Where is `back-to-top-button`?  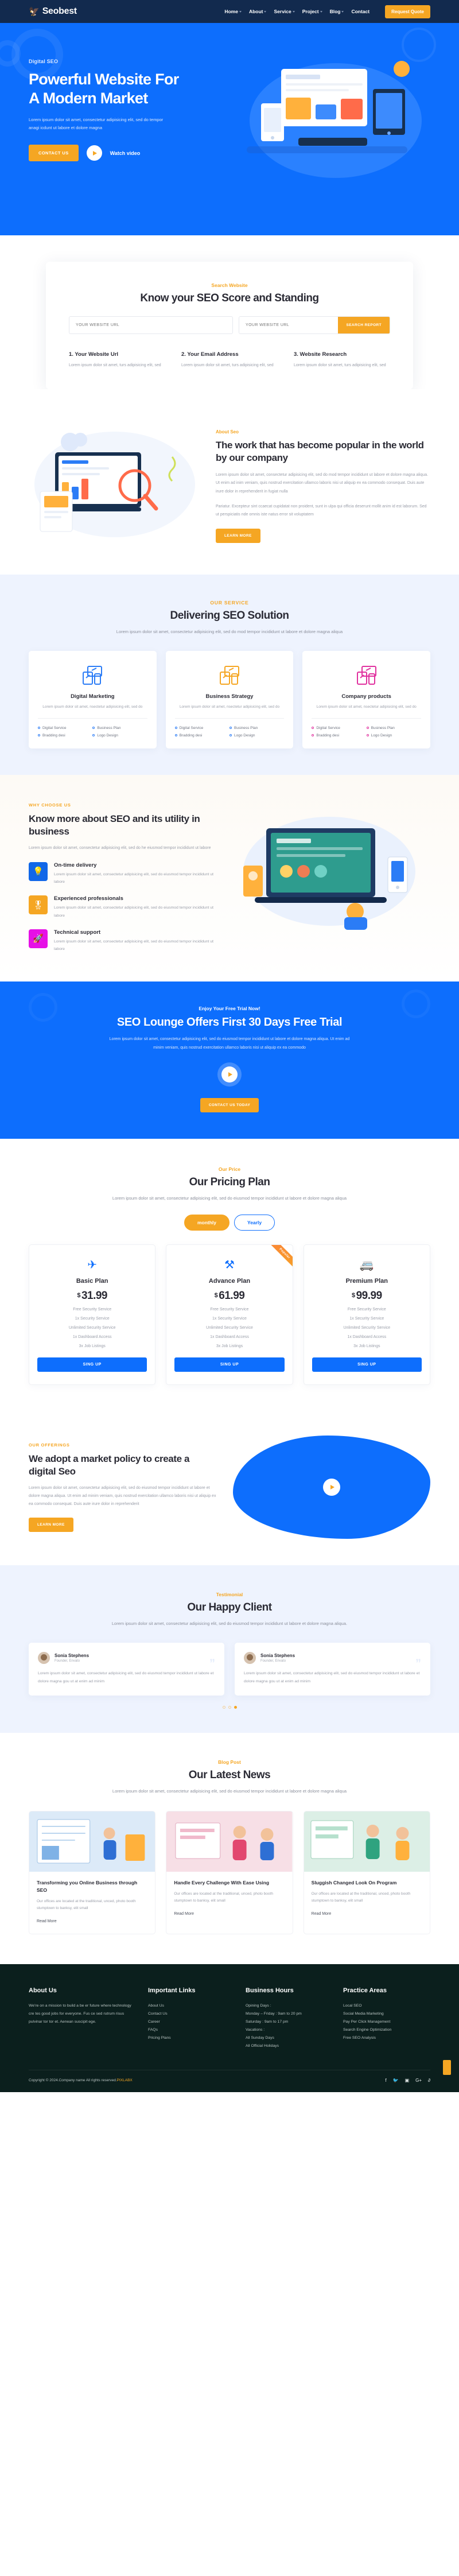
back-to-top-button is located at coordinates (447, 2067).